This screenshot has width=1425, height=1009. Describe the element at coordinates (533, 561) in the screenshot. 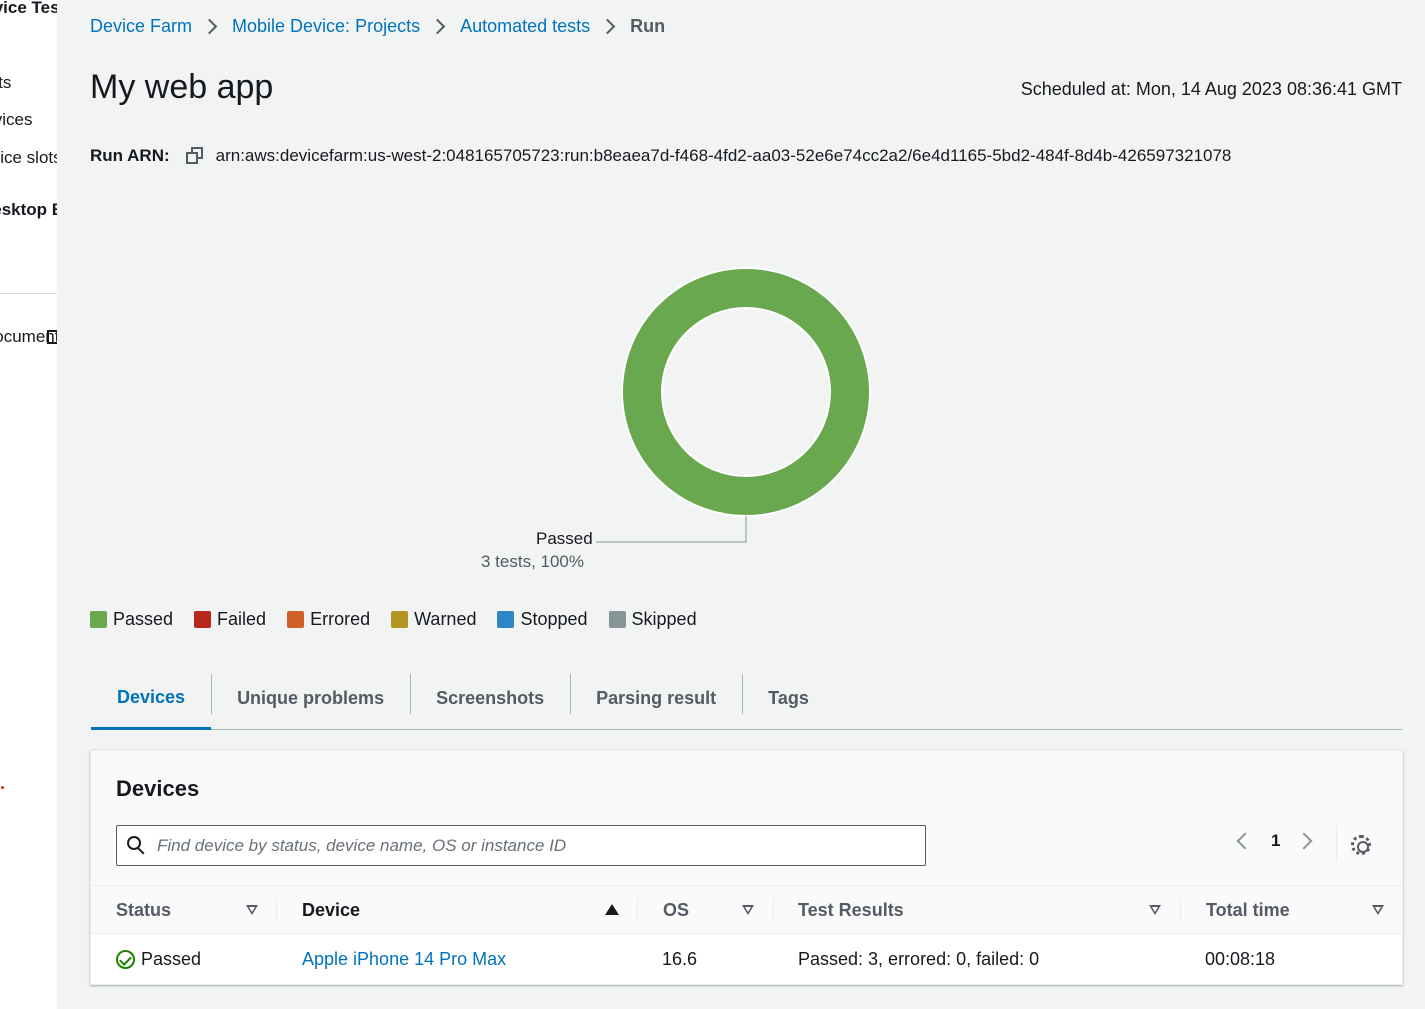

I see `chart-annotation-detail: 3 tests, 100%` at that location.